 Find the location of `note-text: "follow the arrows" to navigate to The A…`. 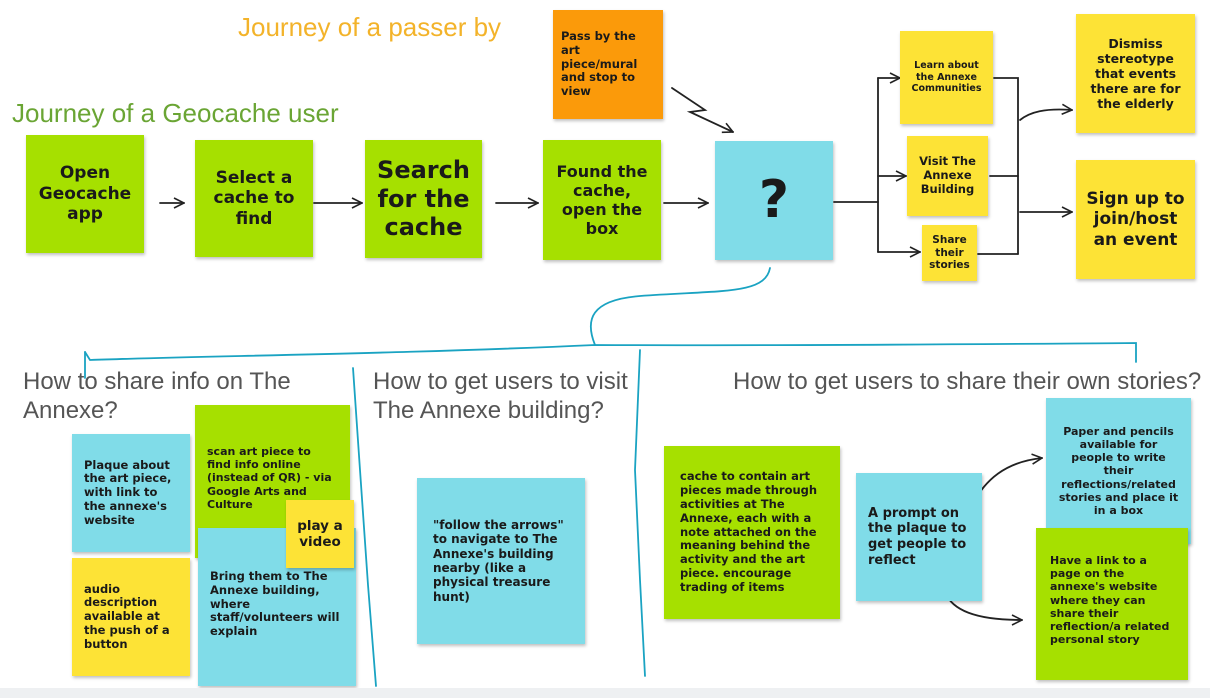

note-text: "follow the arrows" to navigate to The A… is located at coordinates (498, 560).